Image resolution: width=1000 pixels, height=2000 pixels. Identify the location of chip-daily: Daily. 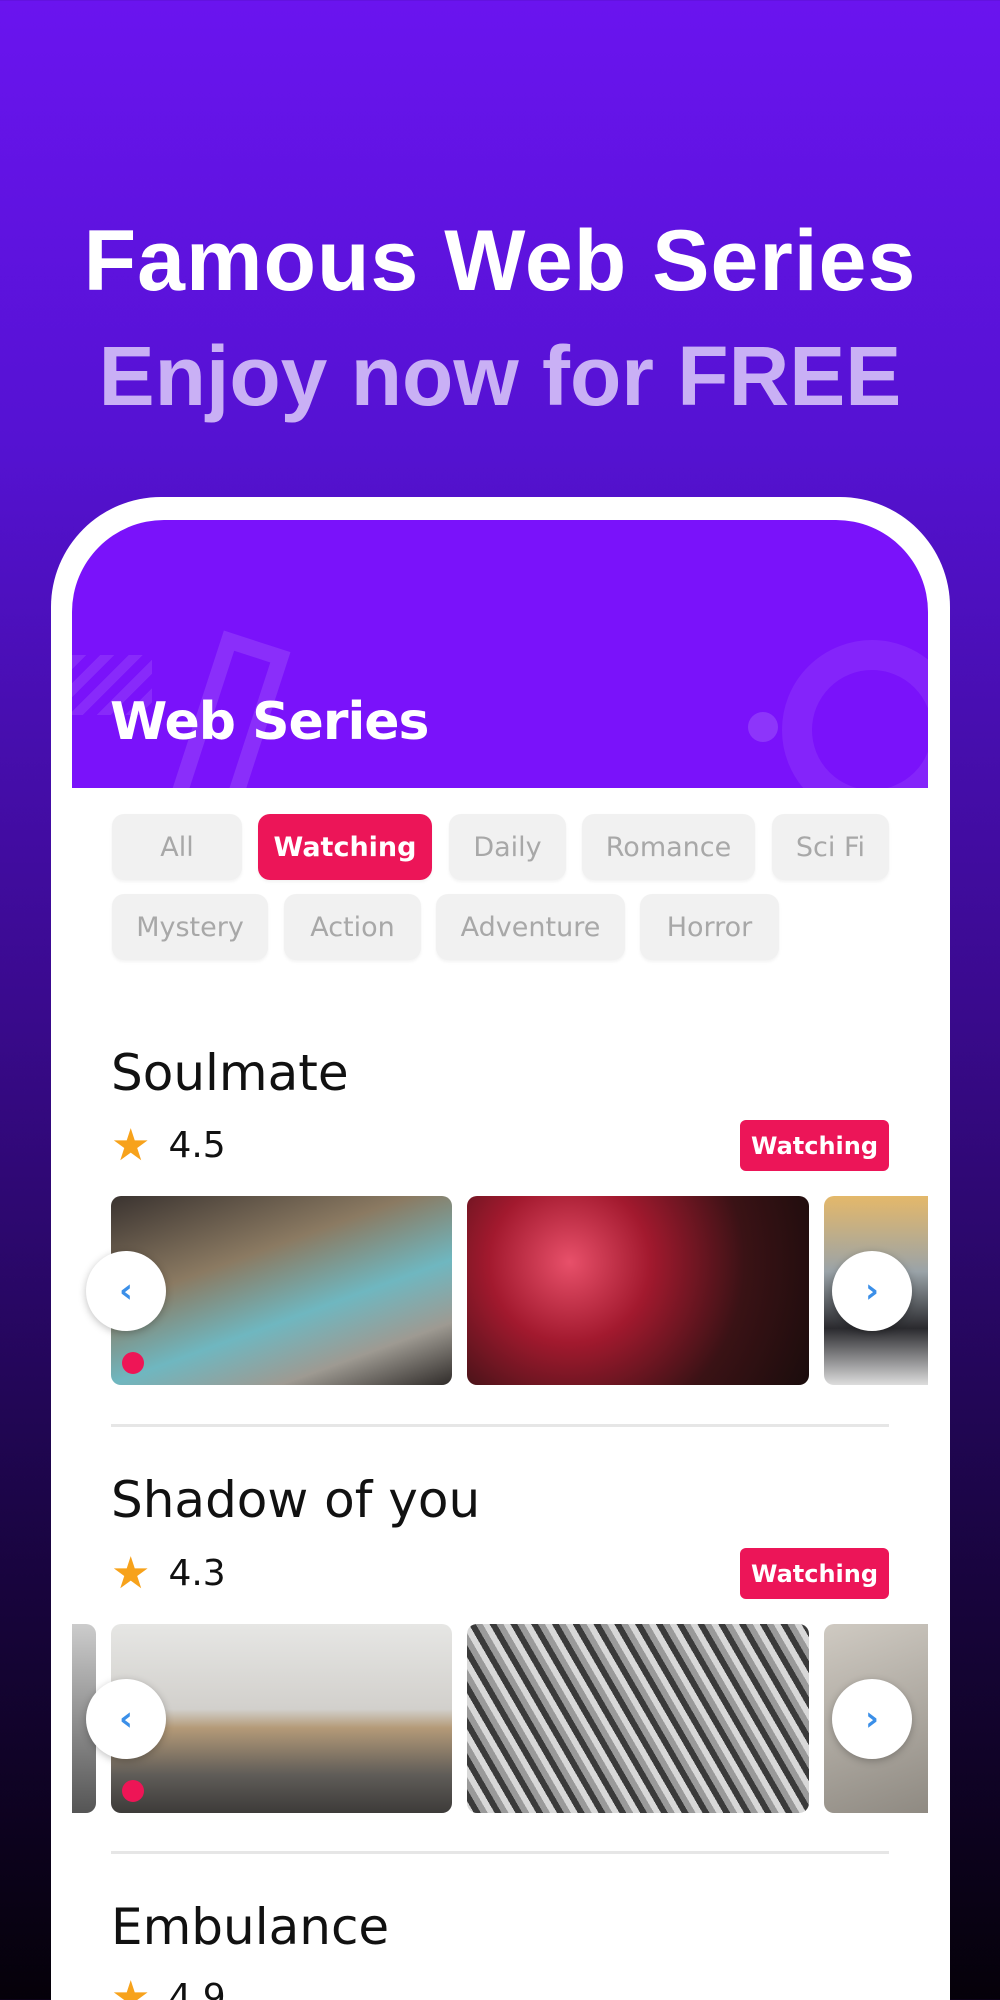
(507, 847).